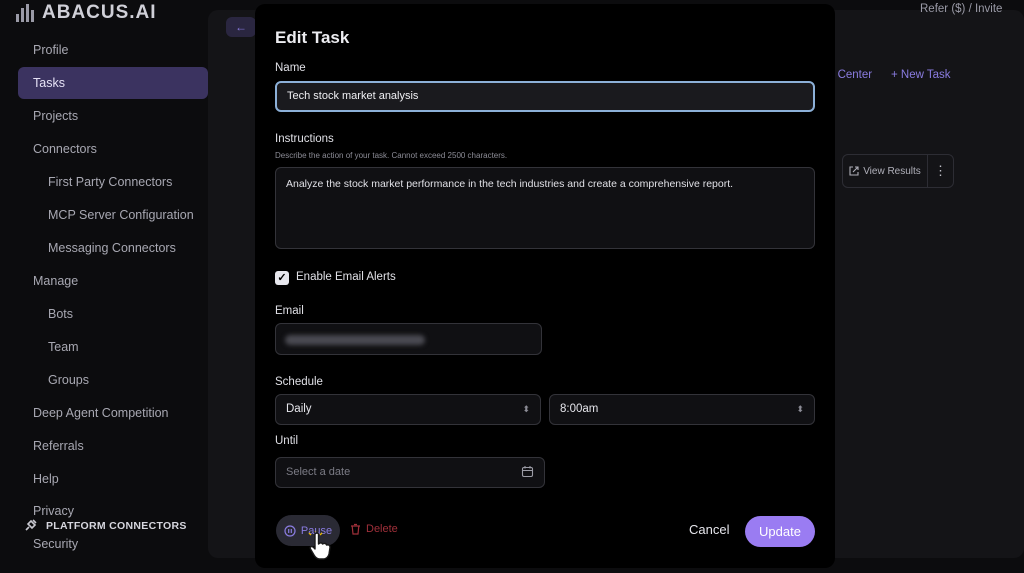  I want to click on pause-circle-icon, so click(290, 530).